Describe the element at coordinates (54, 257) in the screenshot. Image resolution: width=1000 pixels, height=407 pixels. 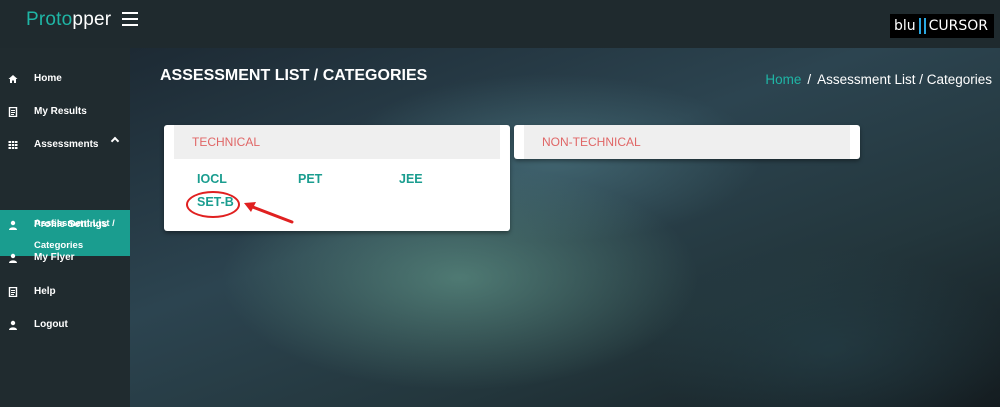
I see `sidebar-item-label: My Flyer` at that location.